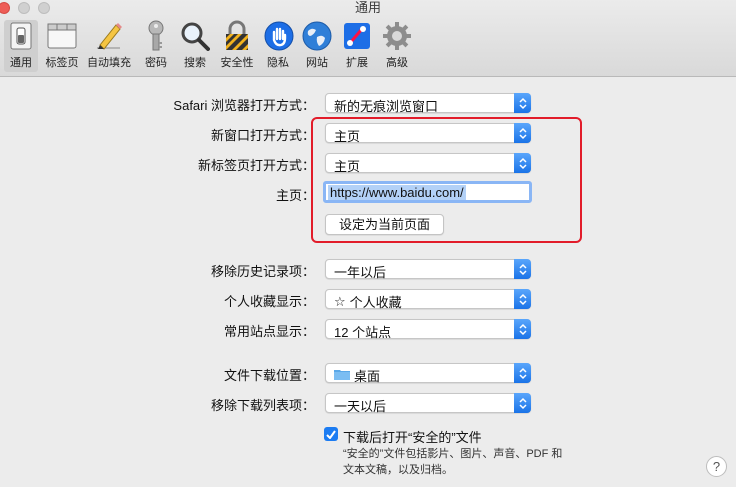 The width and height of the screenshot is (736, 487). Describe the element at coordinates (342, 375) in the screenshot. I see `folder-icon` at that location.